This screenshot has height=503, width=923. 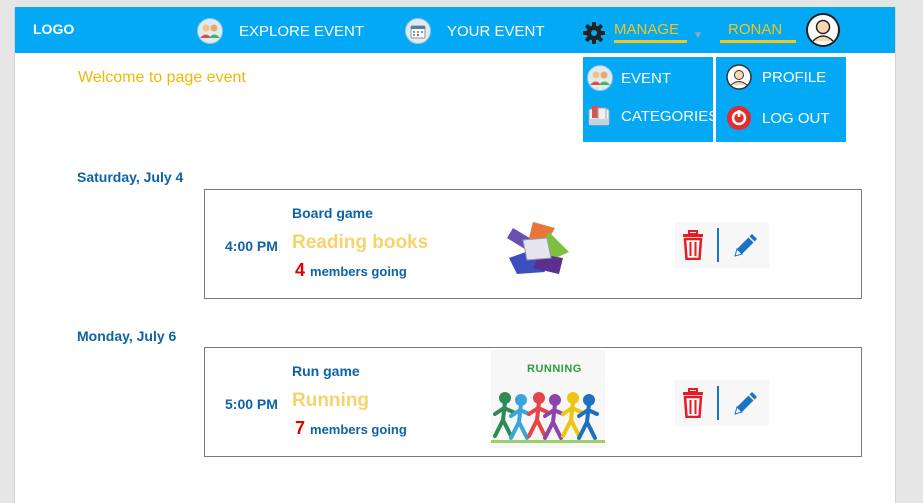 What do you see at coordinates (646, 78) in the screenshot?
I see `menu-item-event-label: EVENT` at bounding box center [646, 78].